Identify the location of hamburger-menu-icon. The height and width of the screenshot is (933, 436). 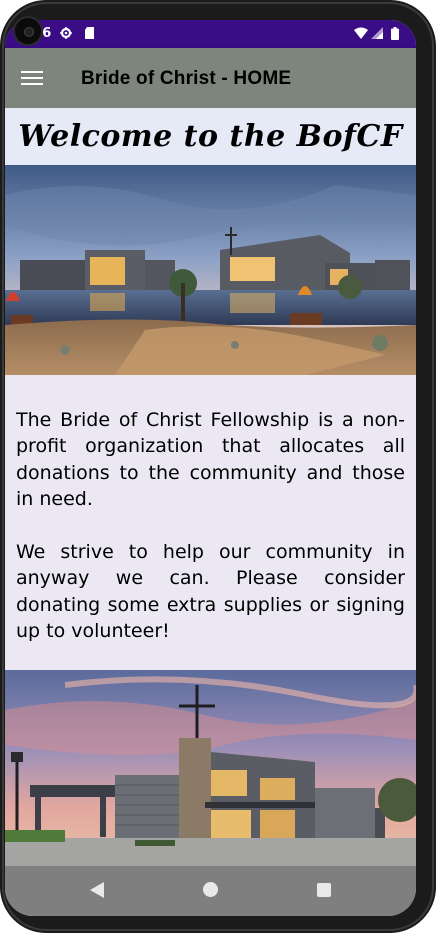
(32, 78).